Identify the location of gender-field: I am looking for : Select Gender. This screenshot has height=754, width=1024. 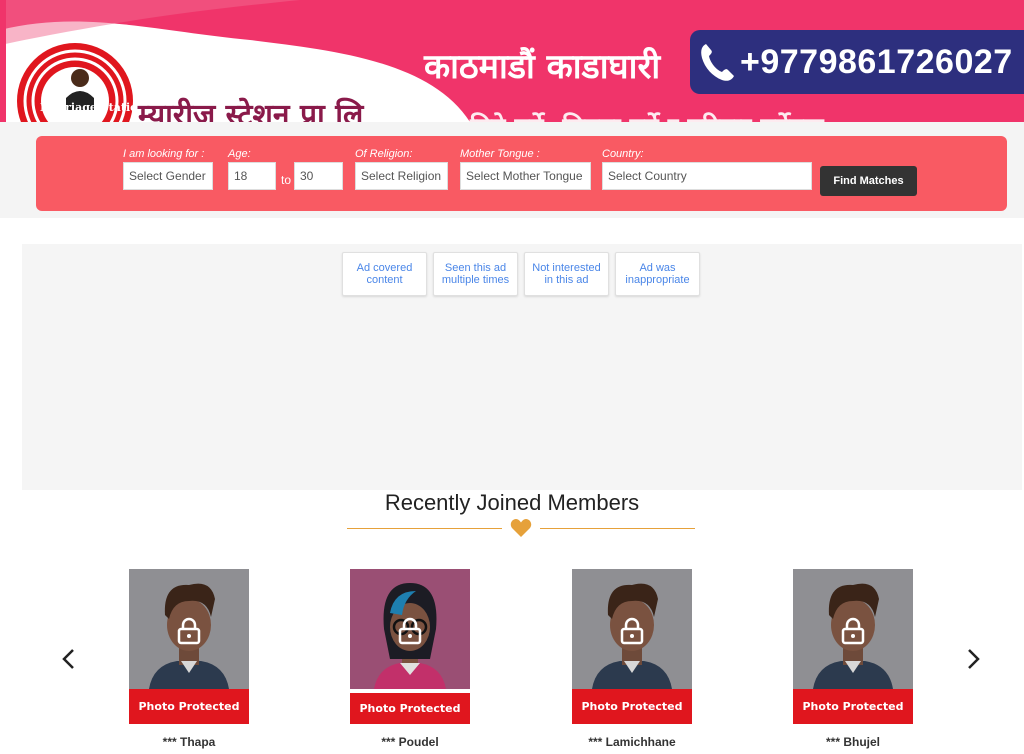
(168, 168).